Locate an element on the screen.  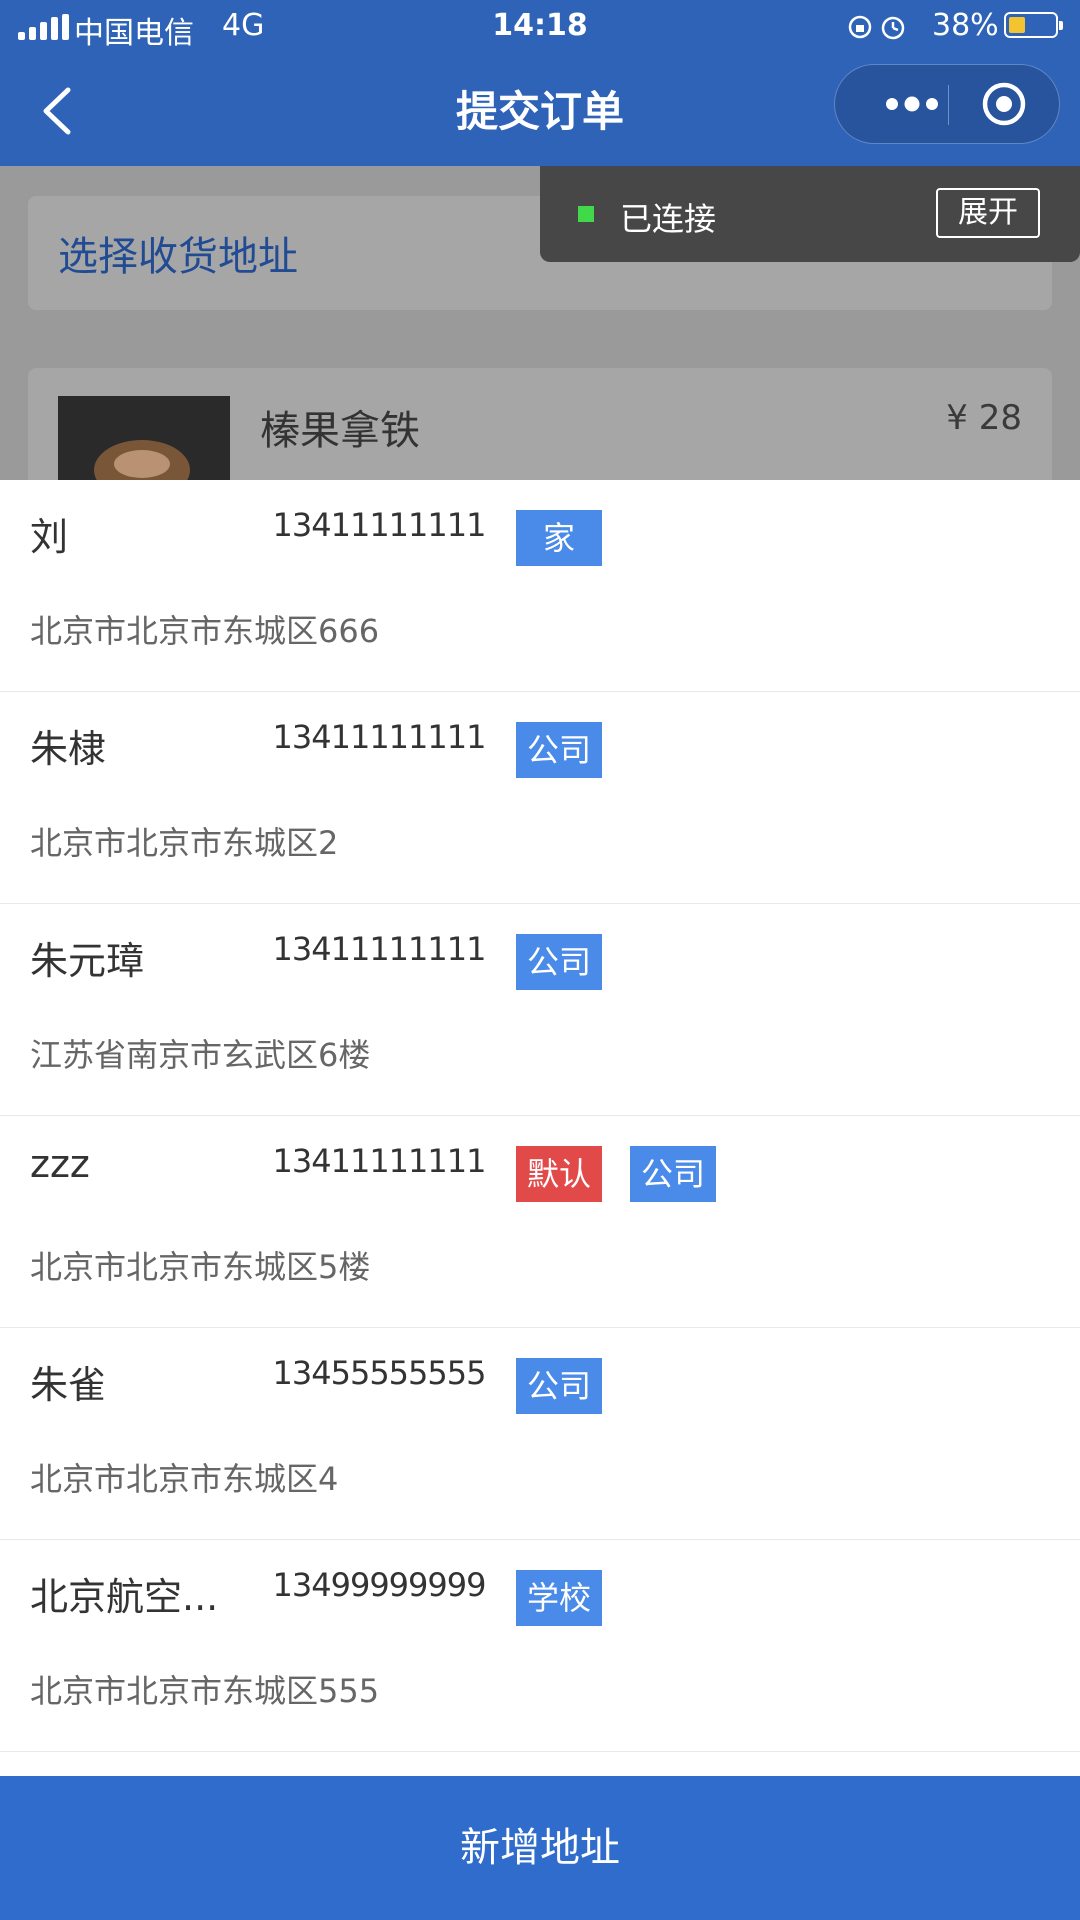
address-text: 北京市北京市东城区555 is located at coordinates (205, 1691).